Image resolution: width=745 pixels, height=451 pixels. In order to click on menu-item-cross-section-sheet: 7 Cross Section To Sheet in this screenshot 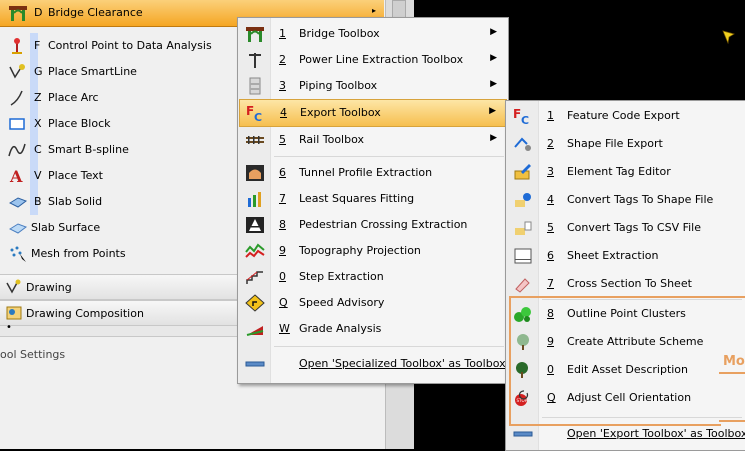, I will do `click(626, 284)`.